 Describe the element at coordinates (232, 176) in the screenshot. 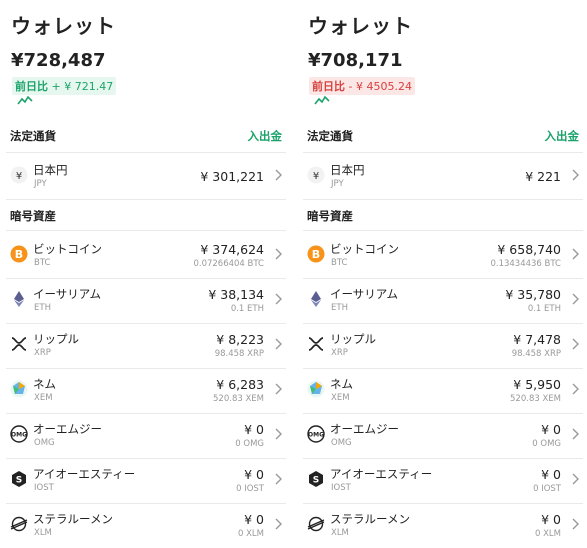

I see `asset-value: ¥ 301,221` at that location.